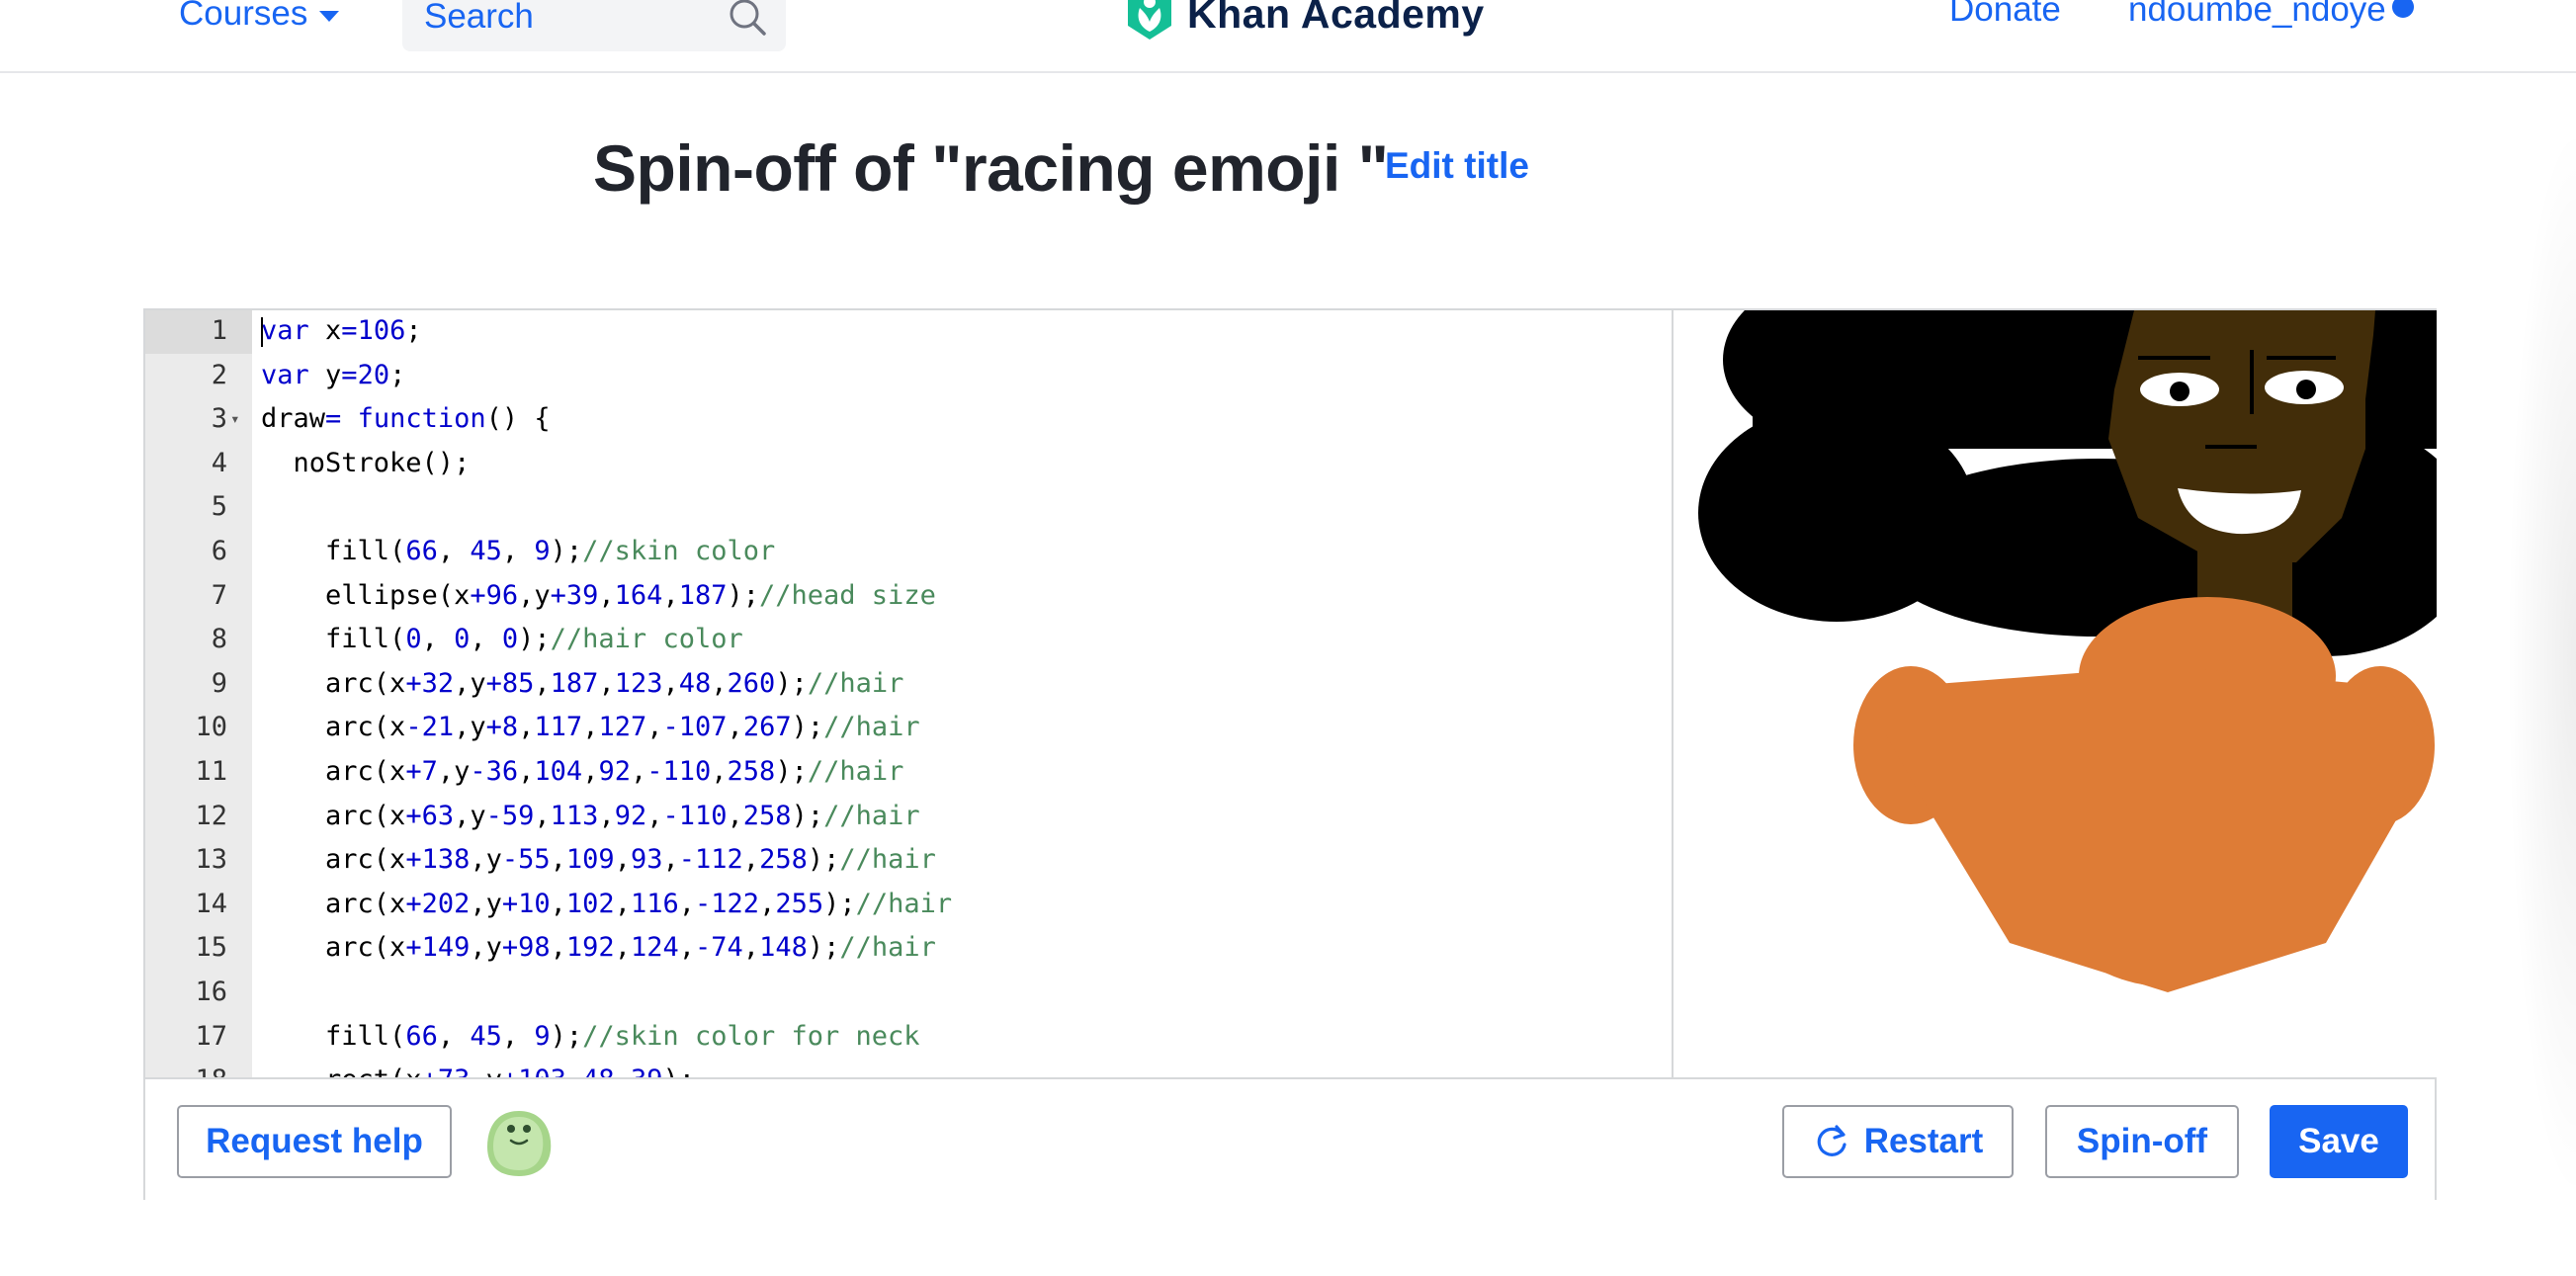 This screenshot has height=1276, width=2576. I want to click on code-line: 11 arc(x+7,y-36,104,92,-110,258);//hair, so click(908, 773).